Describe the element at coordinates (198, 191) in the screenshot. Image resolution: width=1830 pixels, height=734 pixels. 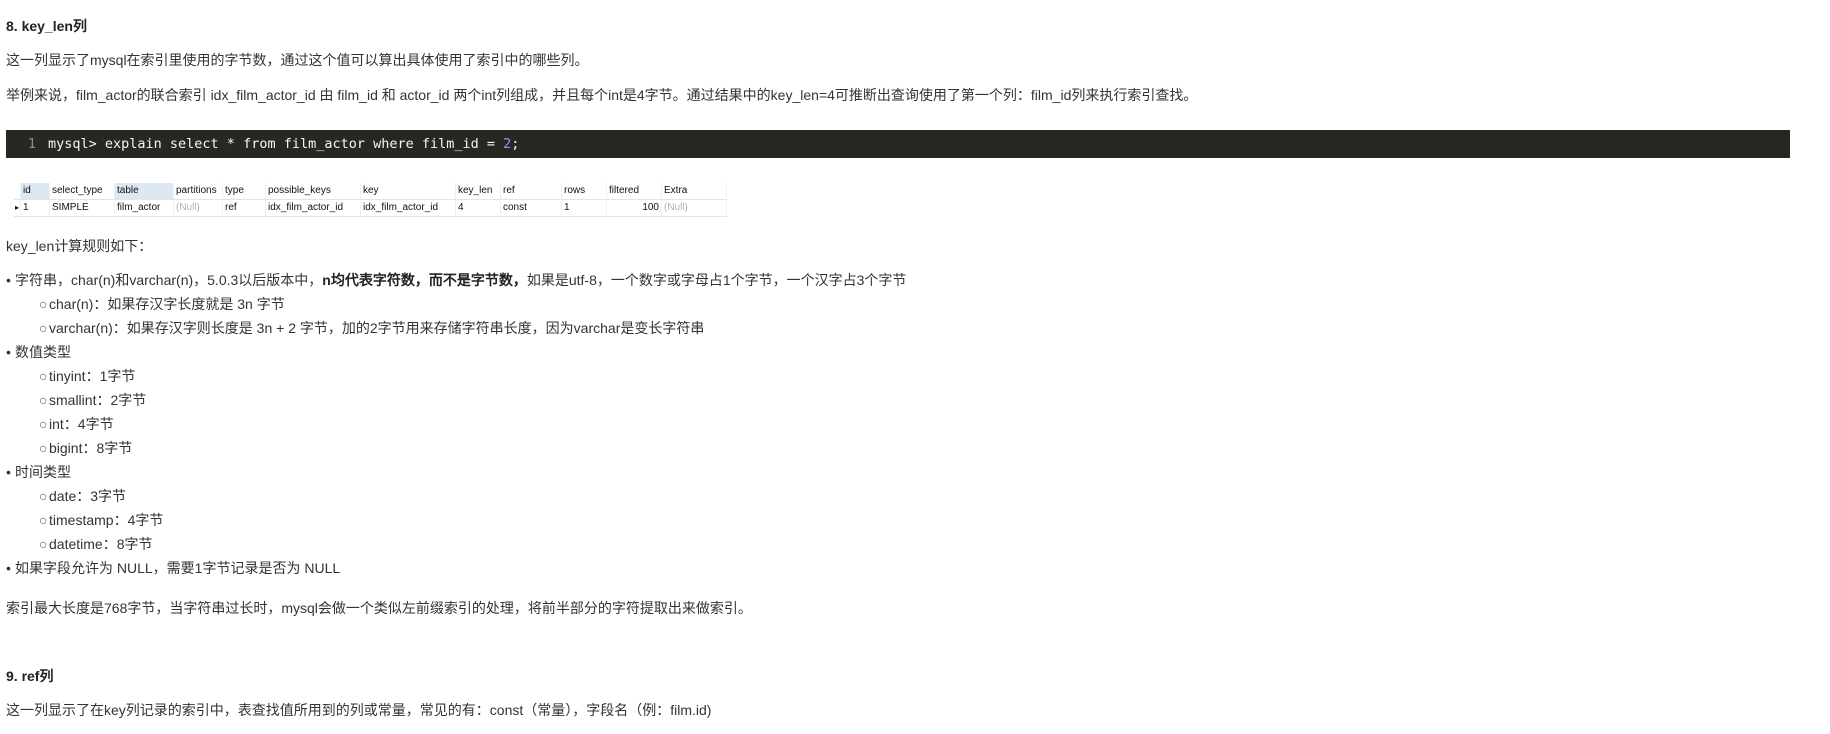
I see `header-cell: partitions` at that location.